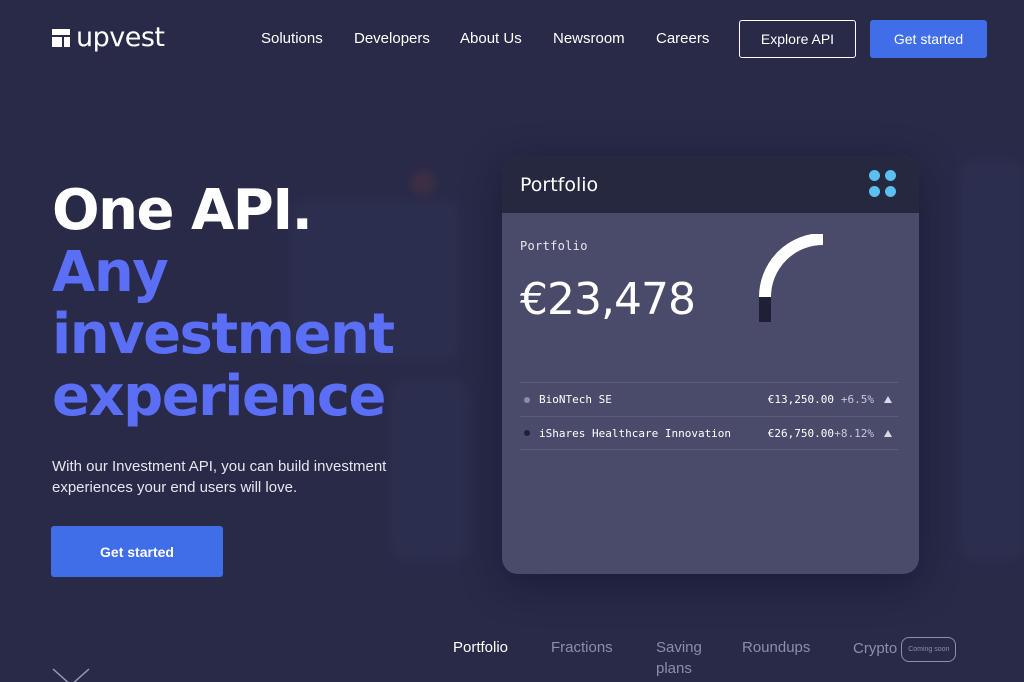 The width and height of the screenshot is (1024, 682). What do you see at coordinates (992, 360) in the screenshot?
I see `background-panel-right` at bounding box center [992, 360].